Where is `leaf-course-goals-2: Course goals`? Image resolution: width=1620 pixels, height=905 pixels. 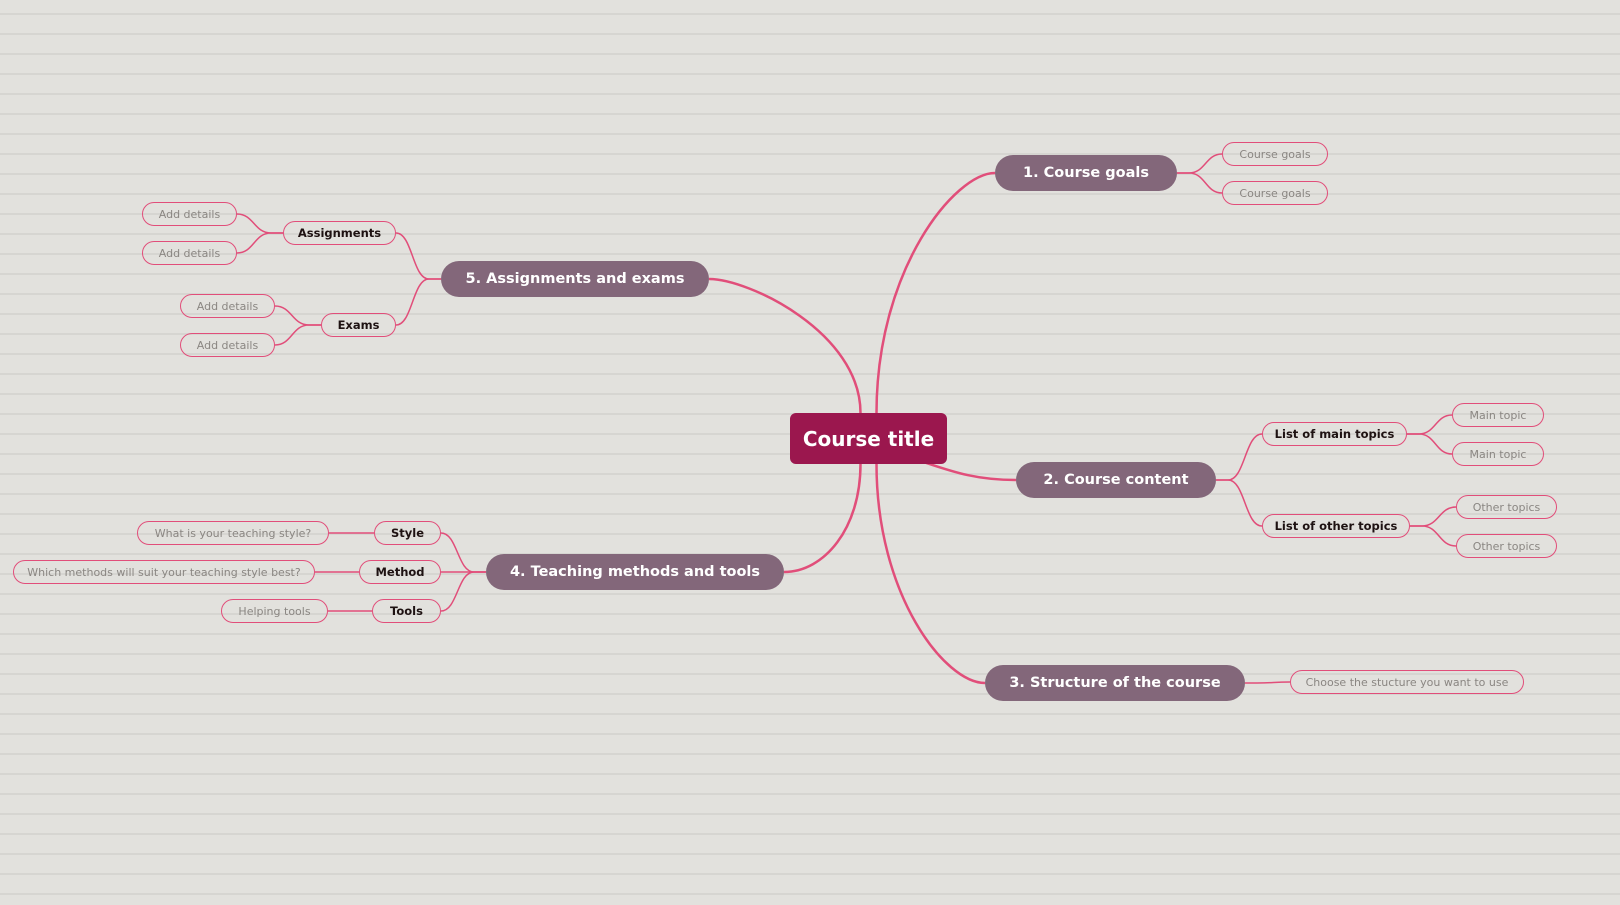
leaf-course-goals-2: Course goals is located at coordinates (1275, 193).